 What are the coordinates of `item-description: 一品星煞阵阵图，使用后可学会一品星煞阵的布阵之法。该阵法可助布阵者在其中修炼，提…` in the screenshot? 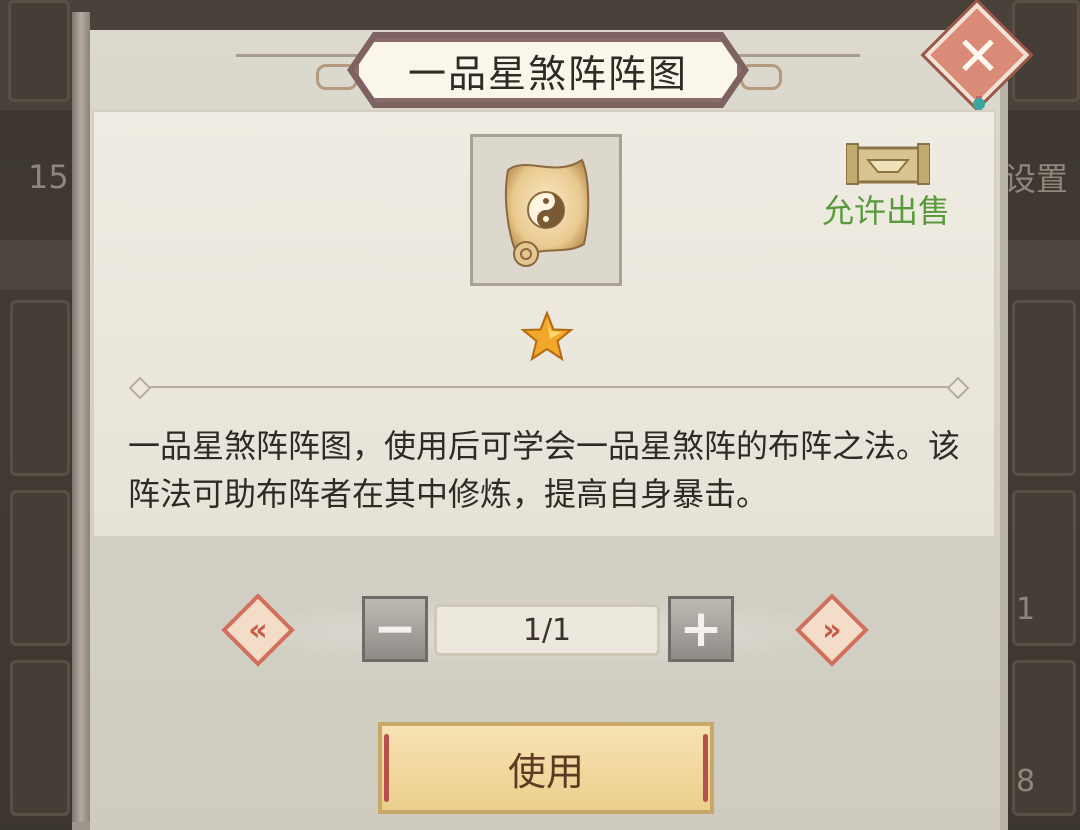 It's located at (544, 470).